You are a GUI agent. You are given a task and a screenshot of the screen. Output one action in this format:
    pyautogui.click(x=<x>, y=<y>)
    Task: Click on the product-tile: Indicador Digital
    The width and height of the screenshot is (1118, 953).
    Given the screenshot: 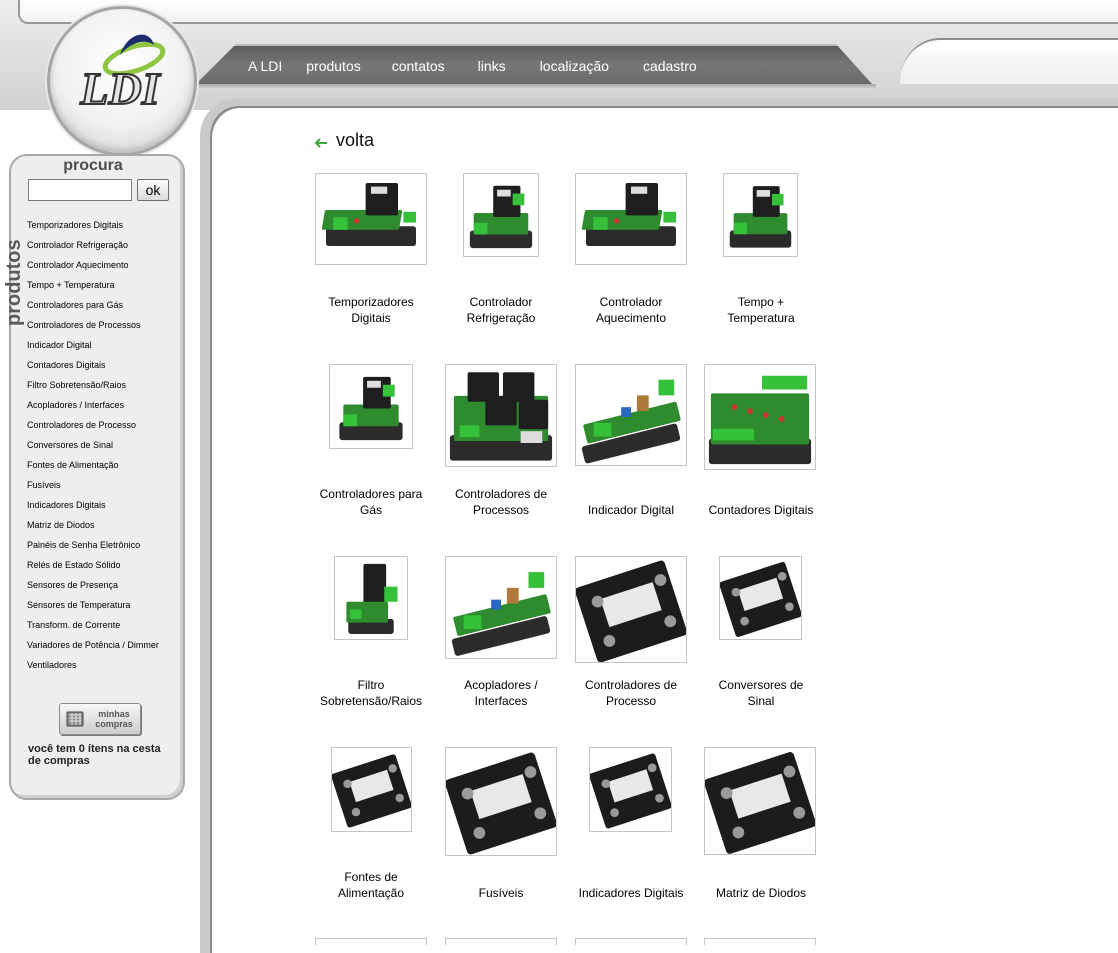 What is the action you would take?
    pyautogui.click(x=631, y=444)
    